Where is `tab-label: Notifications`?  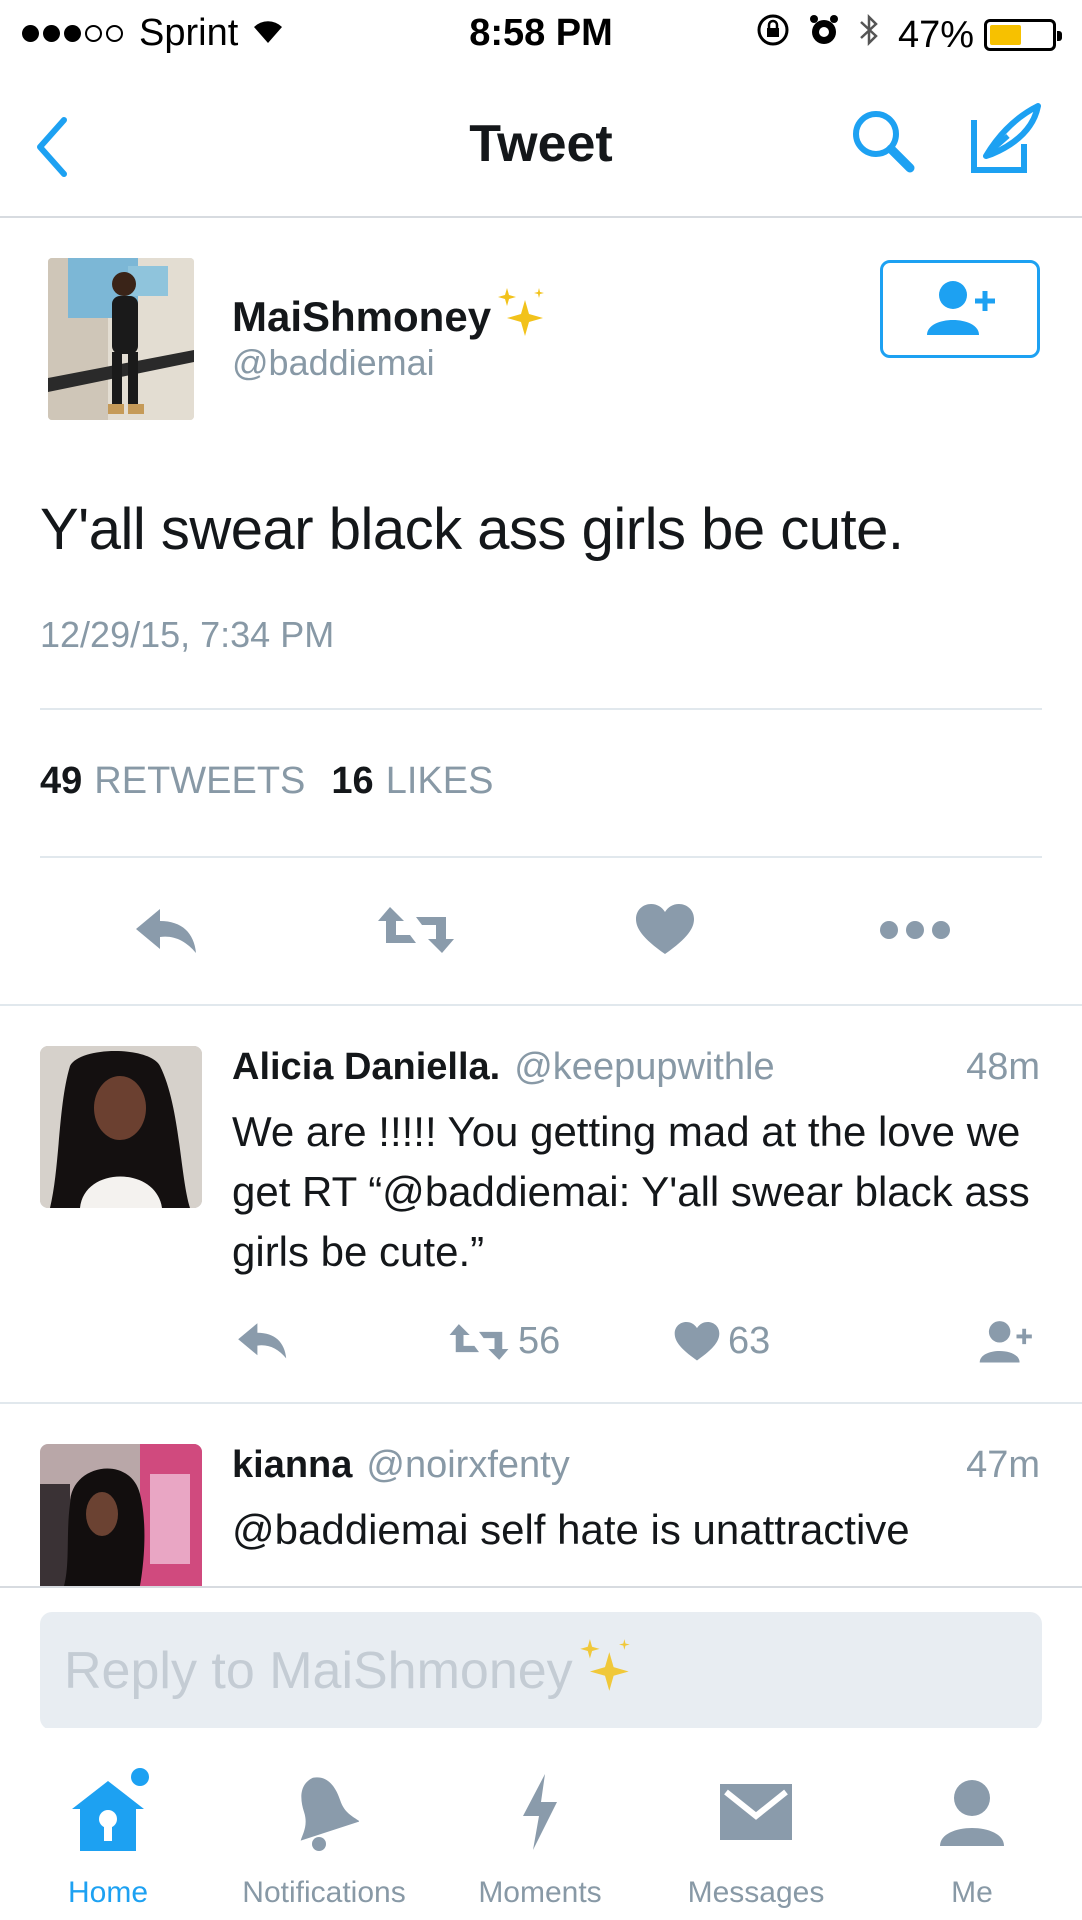
tab-label: Notifications is located at coordinates (324, 1892).